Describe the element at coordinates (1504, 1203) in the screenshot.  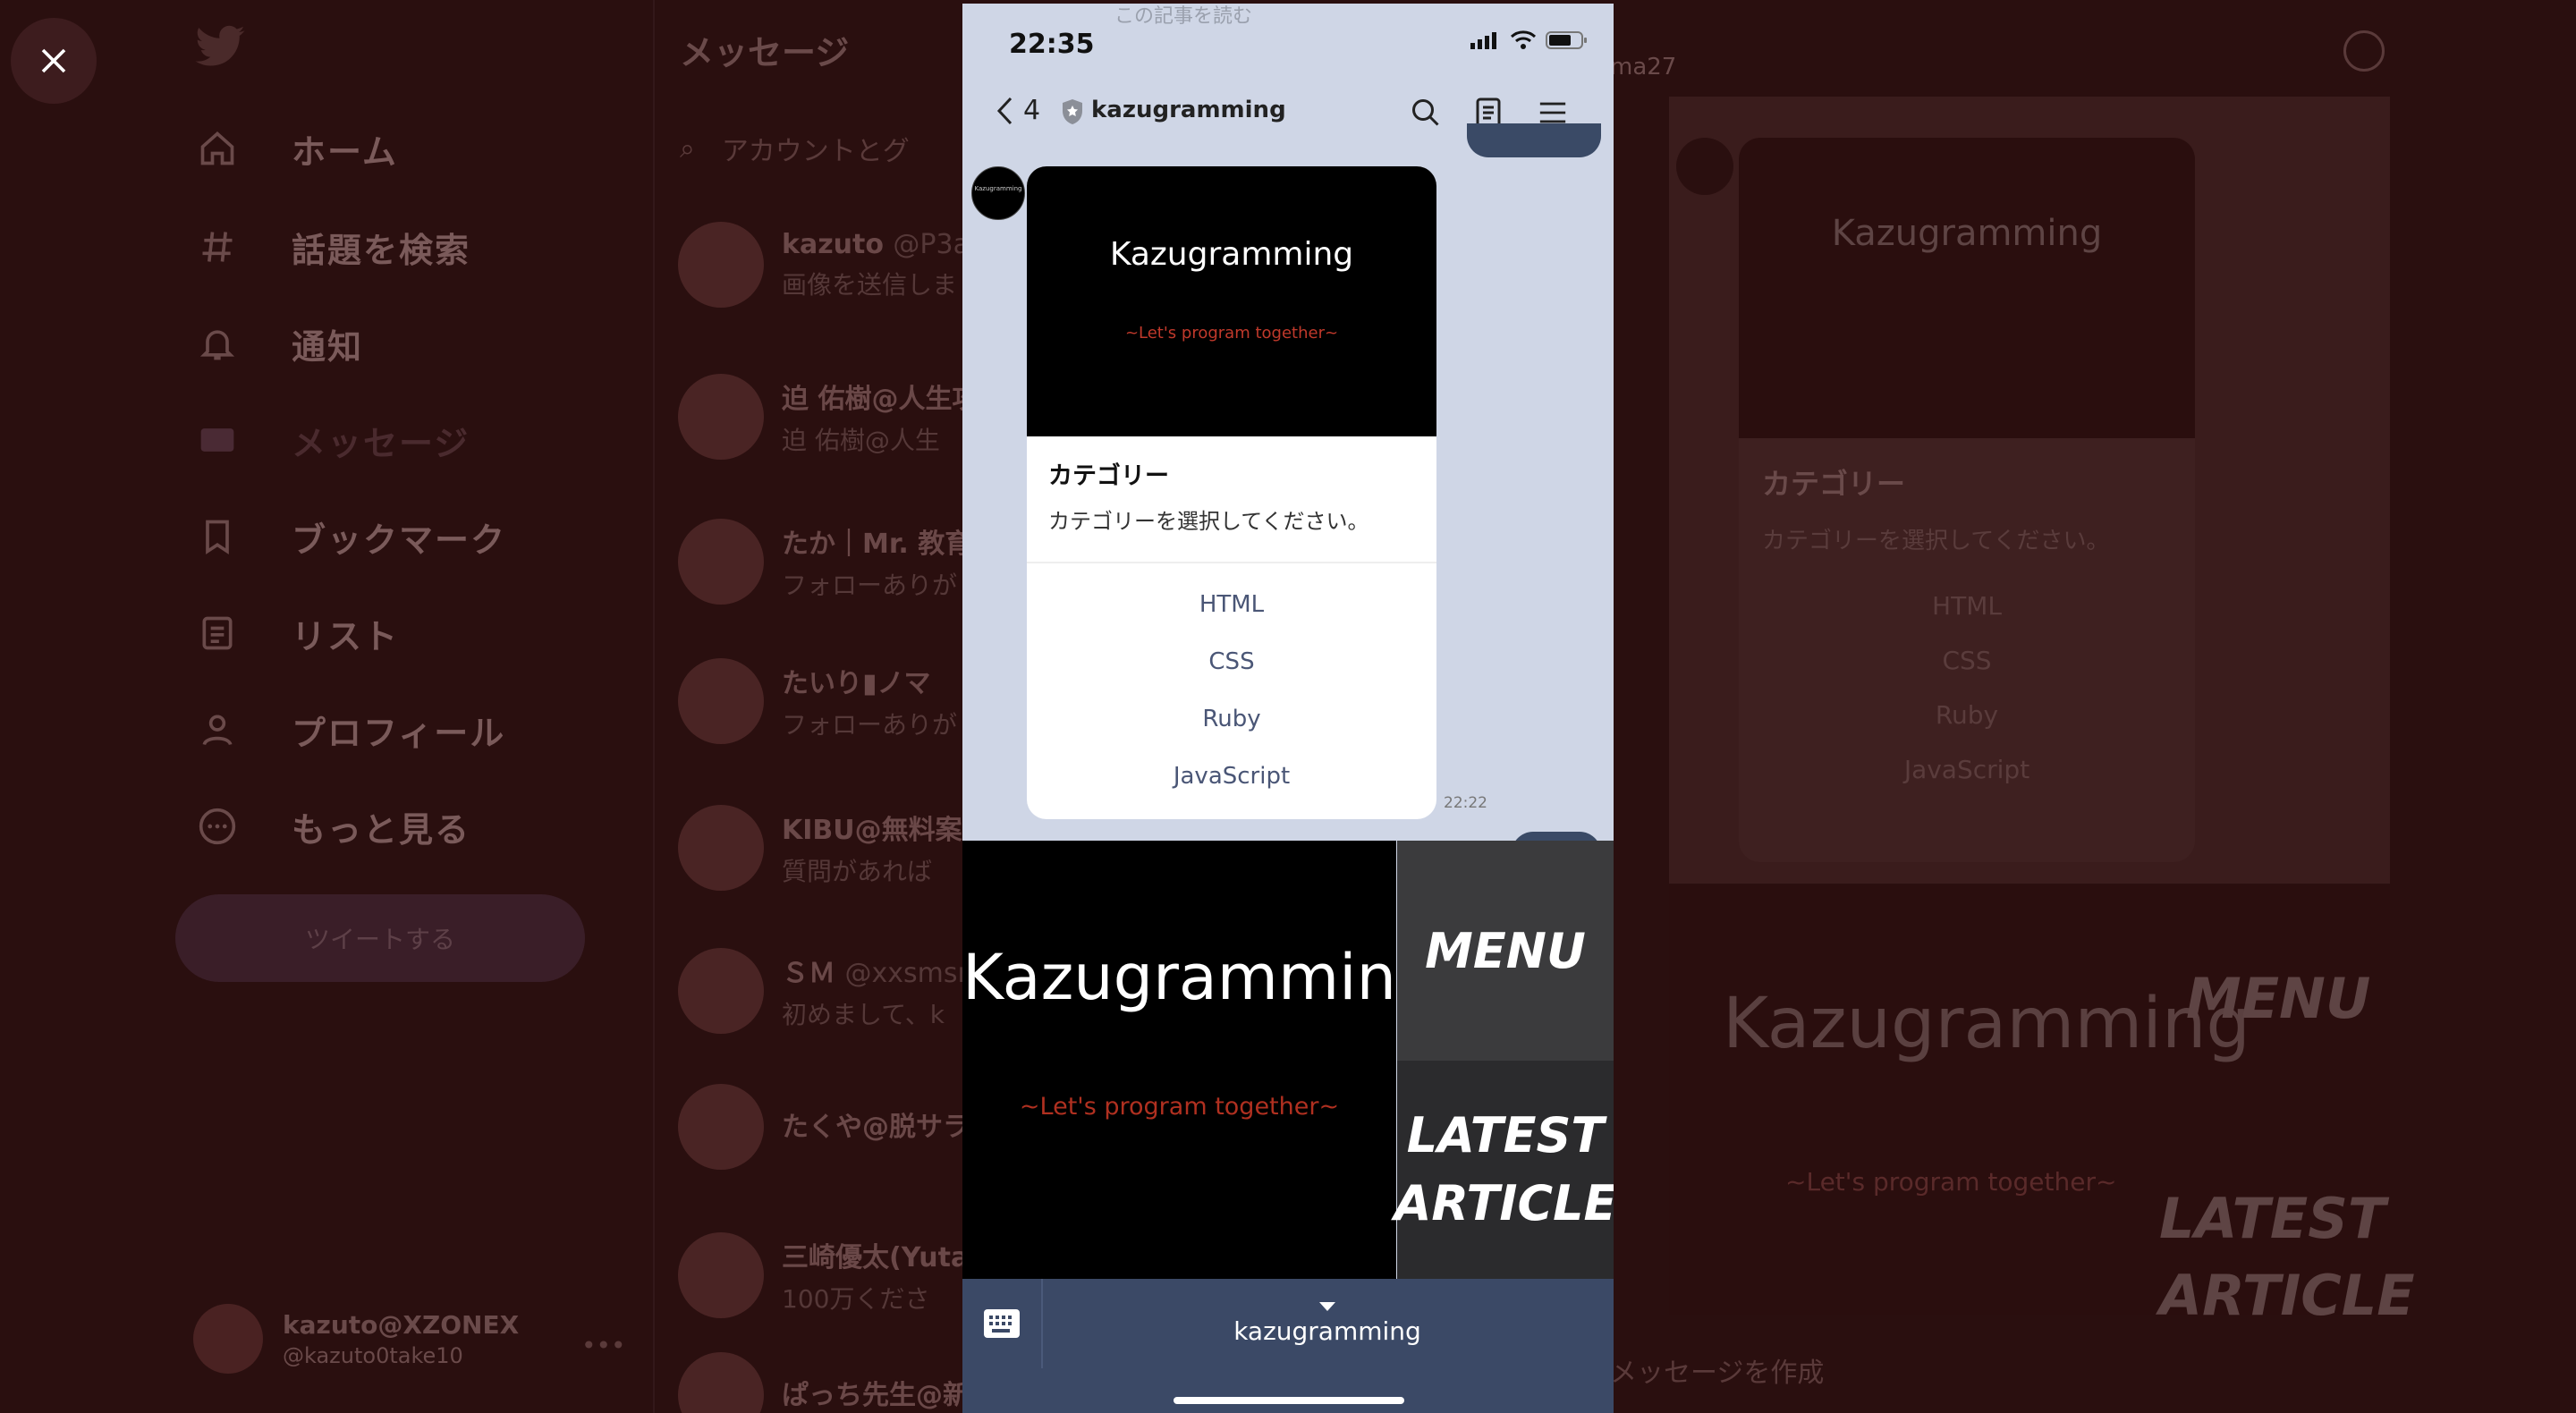
I see `rich-menu-latest-label-line2: ARTICLE` at that location.